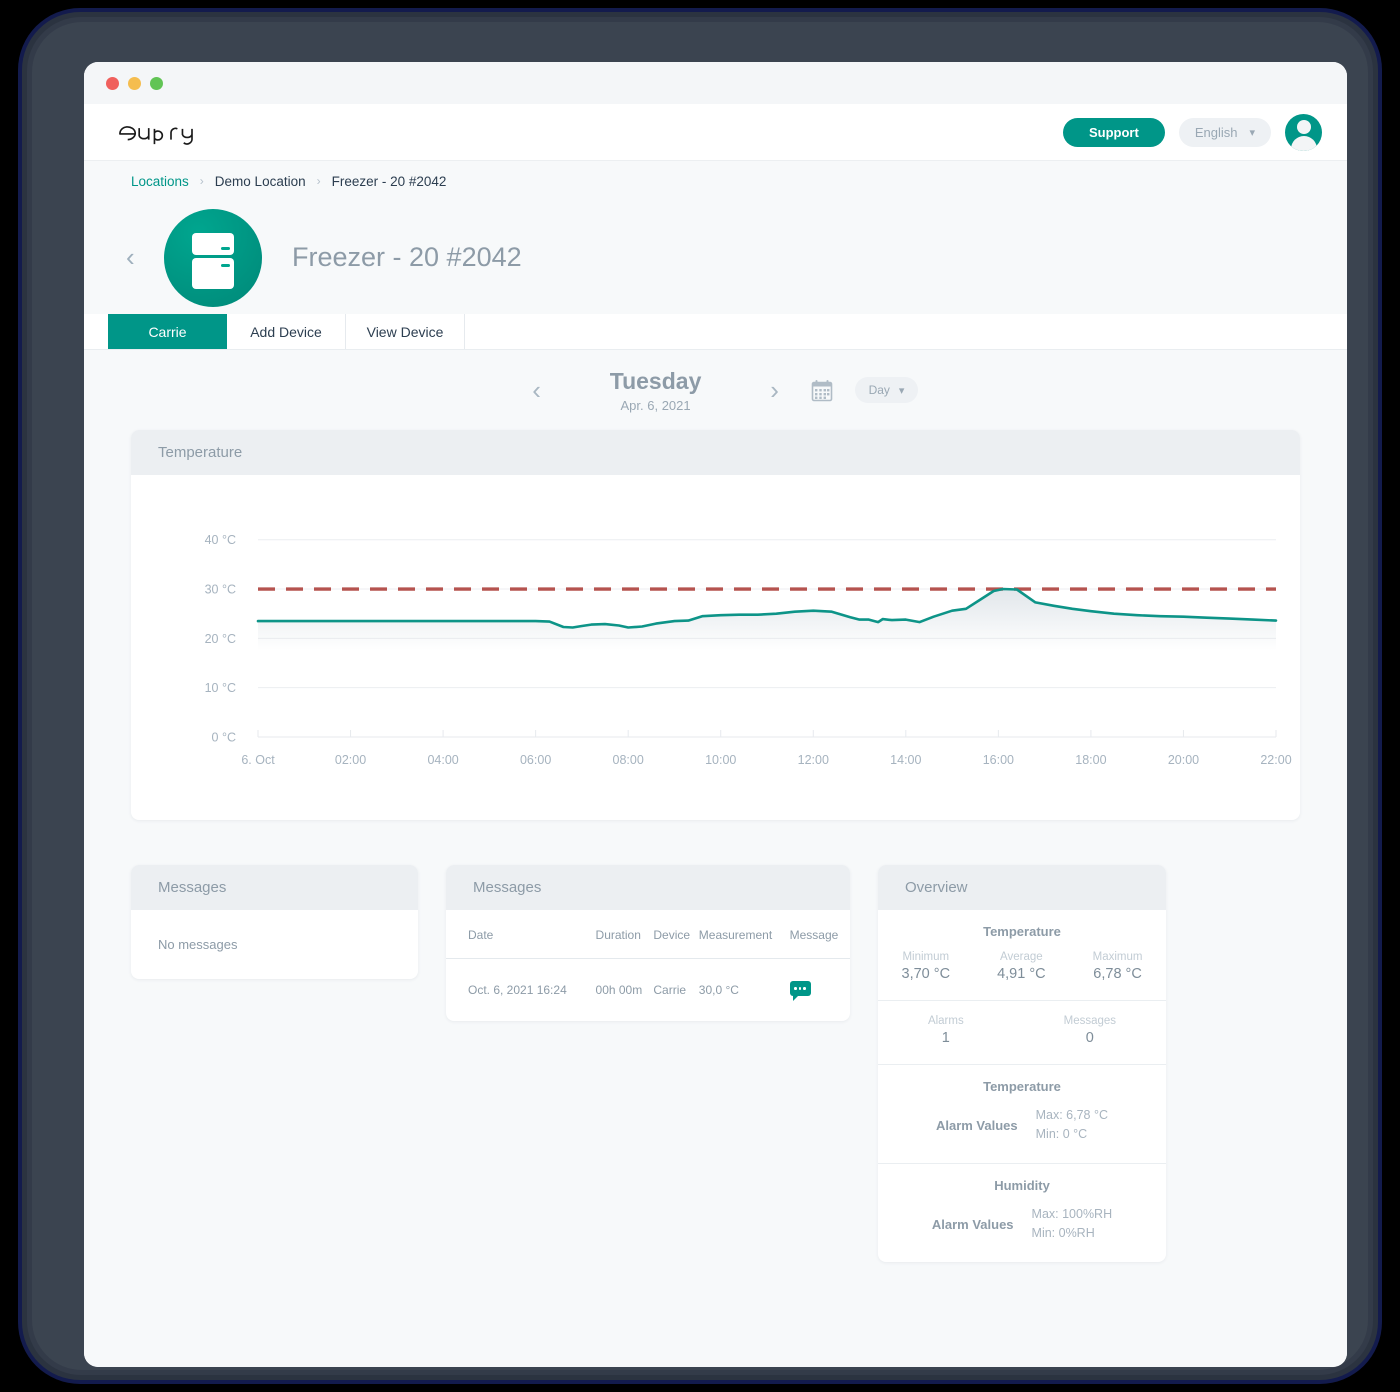  What do you see at coordinates (628, 760) in the screenshot?
I see `svg-text: 08:00` at bounding box center [628, 760].